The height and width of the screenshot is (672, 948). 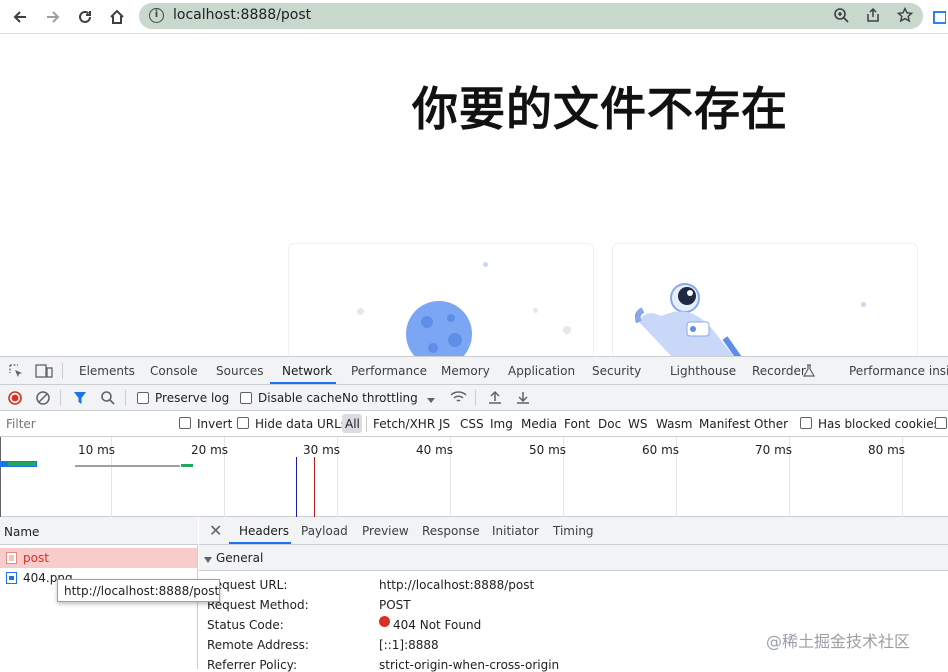 I want to click on inspect-element-icon, so click(x=16, y=372).